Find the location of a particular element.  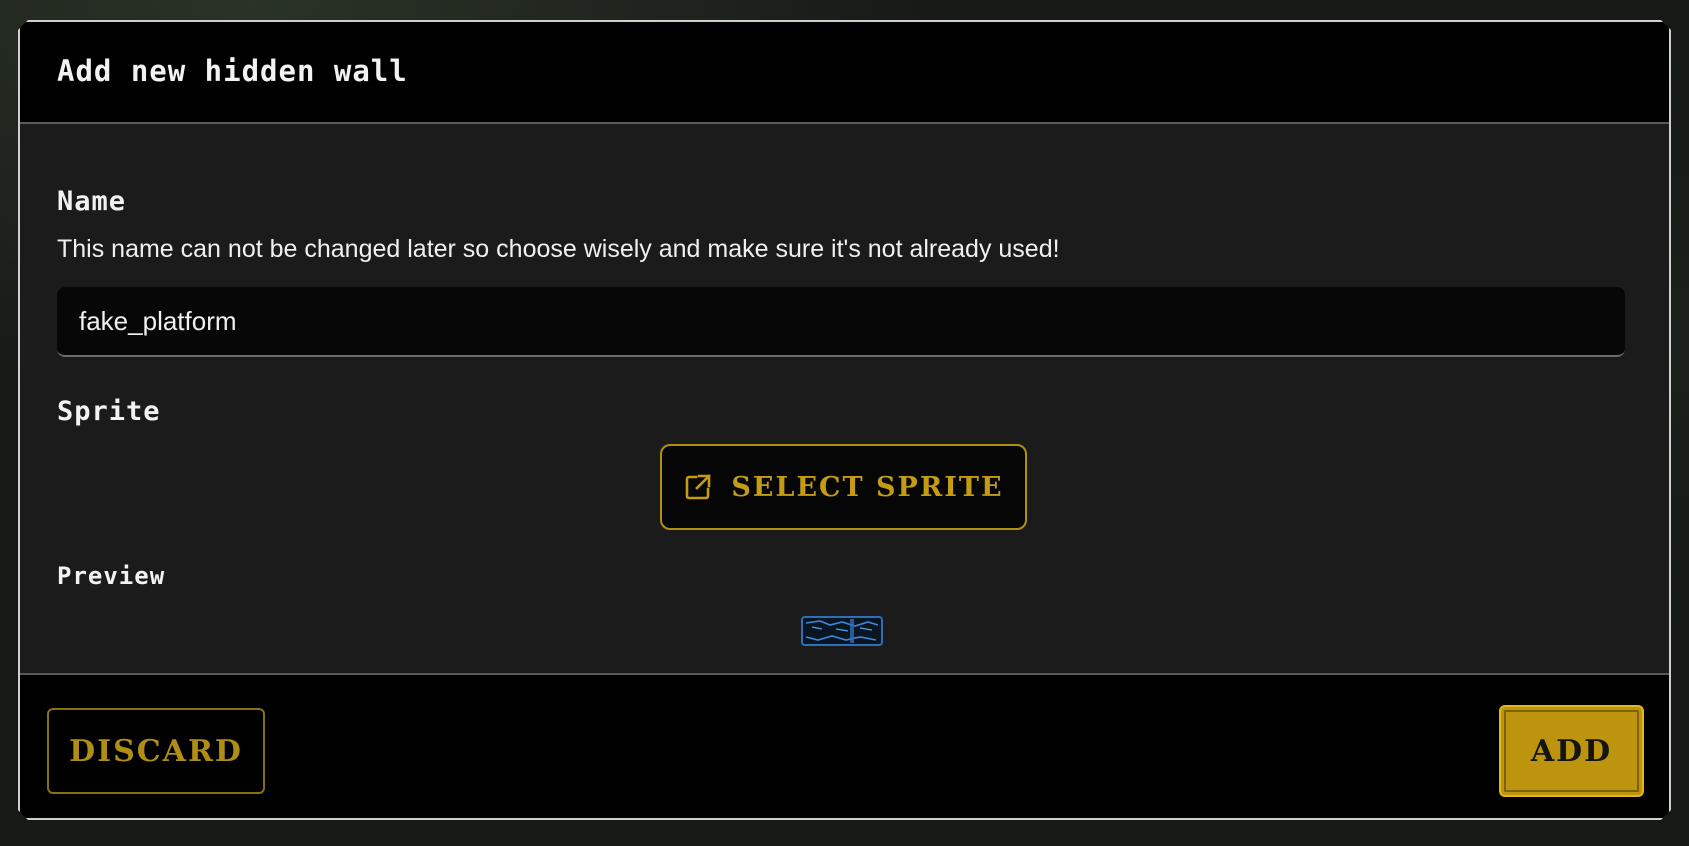

select-sprite-label: SELECT SPRITE is located at coordinates (867, 487).